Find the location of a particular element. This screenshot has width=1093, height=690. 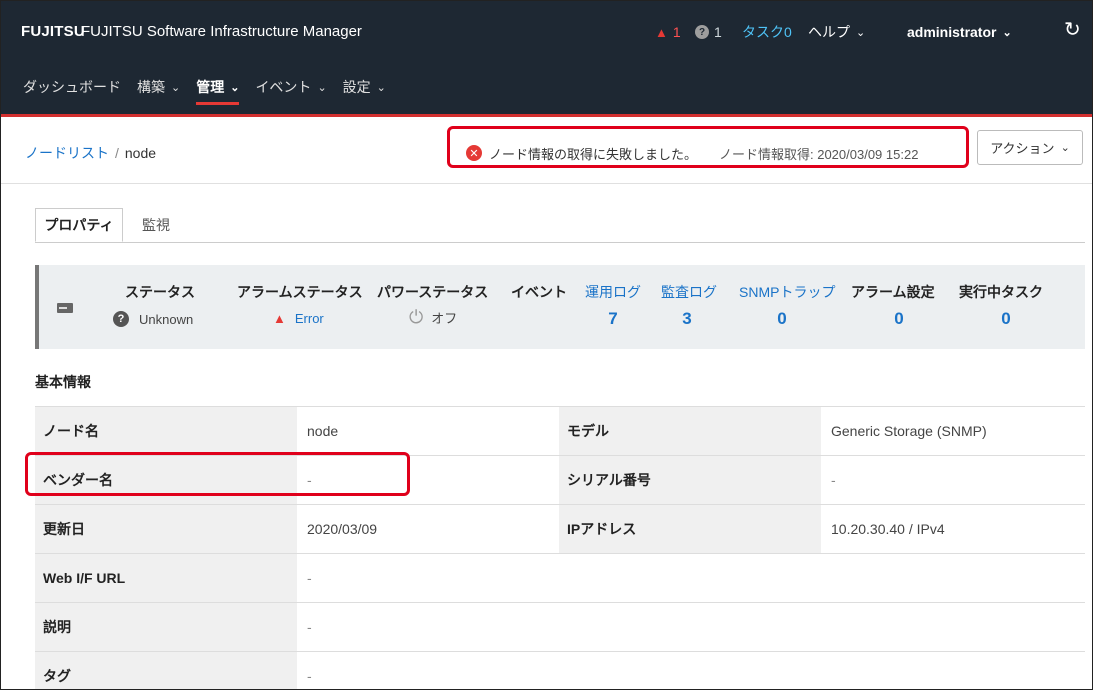

alarm-setting-label: アラーム設定 is located at coordinates (893, 292).